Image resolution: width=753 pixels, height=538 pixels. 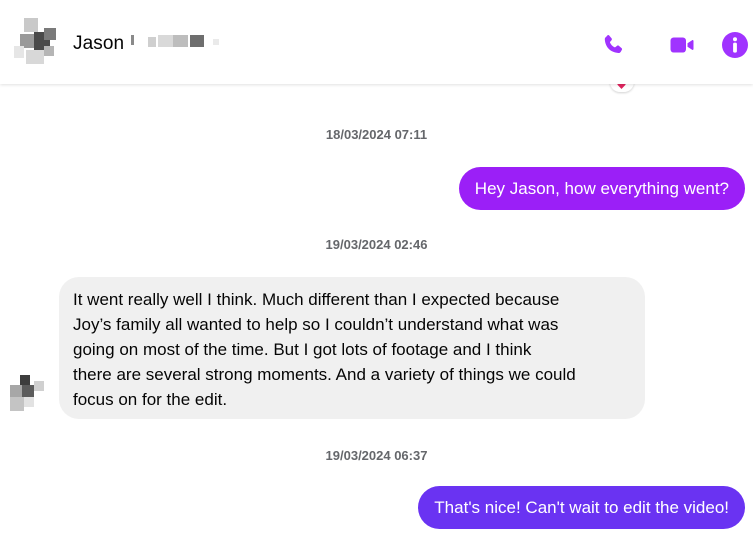 What do you see at coordinates (376, 244) in the screenshot?
I see `message-timestamp: 19/03/2024 02:46` at bounding box center [376, 244].